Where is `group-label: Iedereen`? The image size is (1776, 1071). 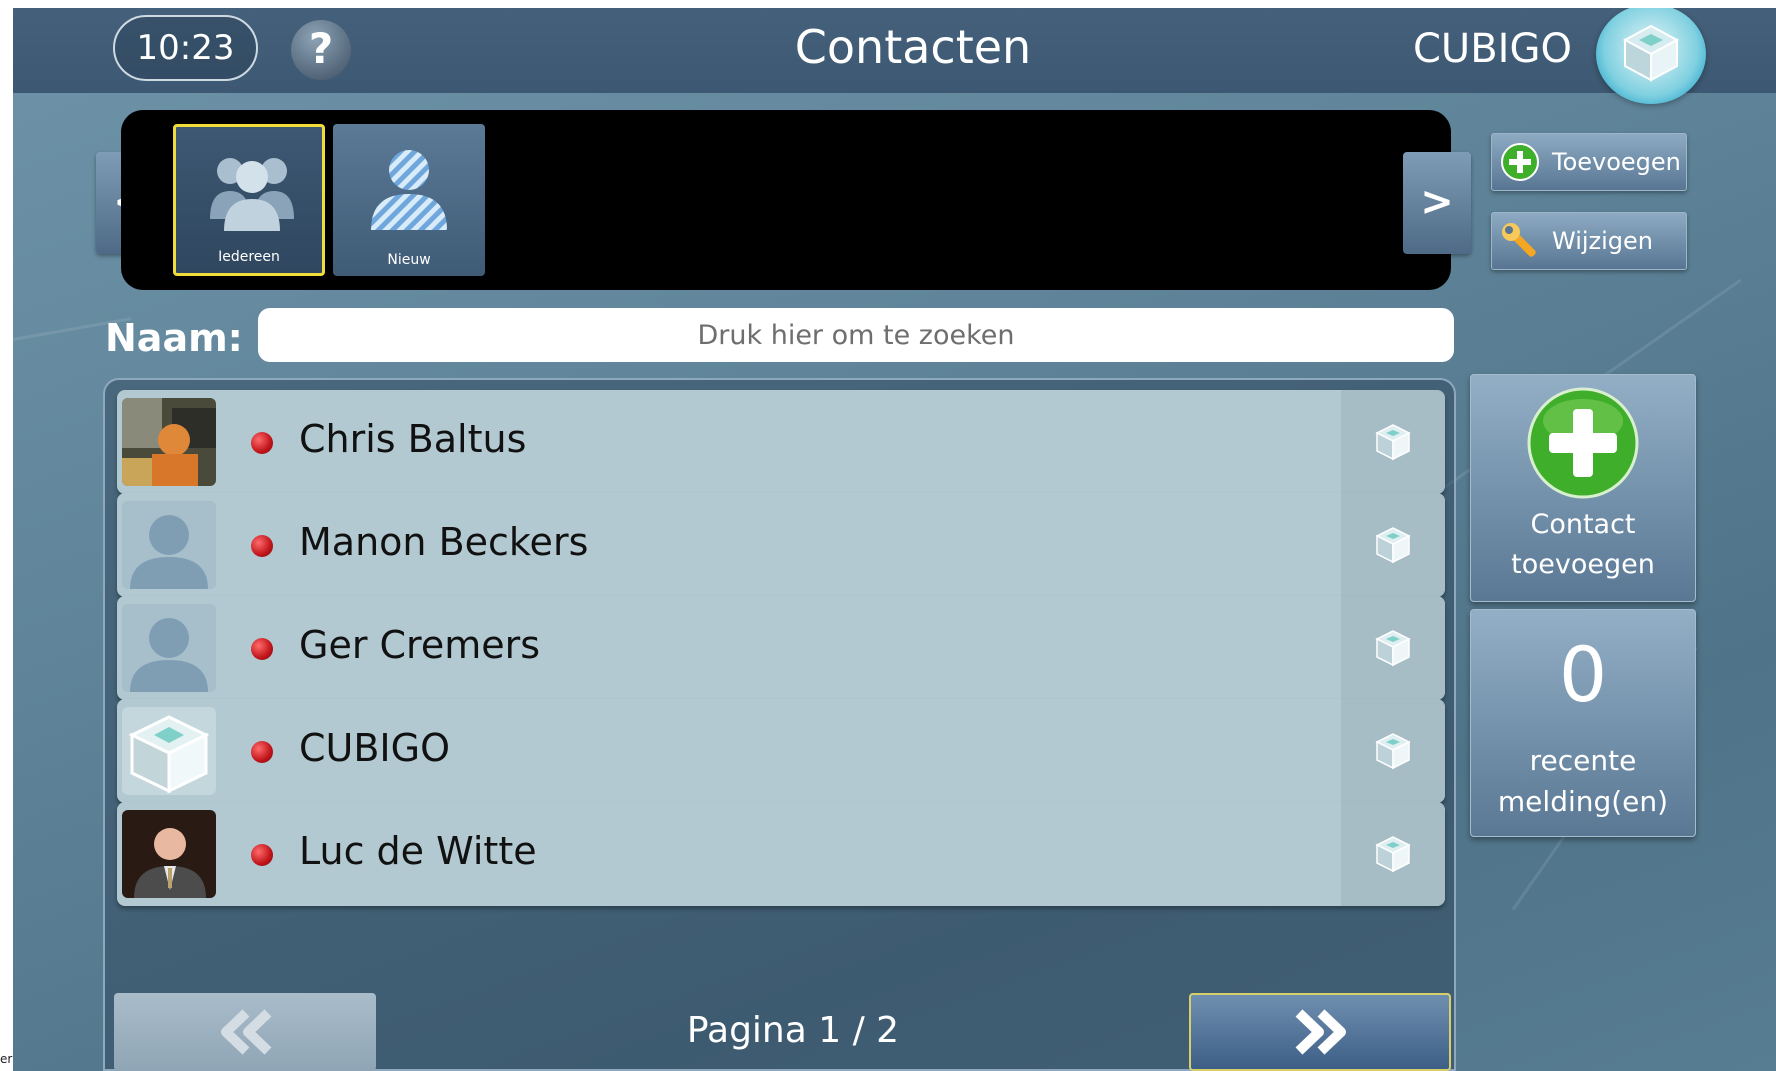 group-label: Iedereen is located at coordinates (249, 257).